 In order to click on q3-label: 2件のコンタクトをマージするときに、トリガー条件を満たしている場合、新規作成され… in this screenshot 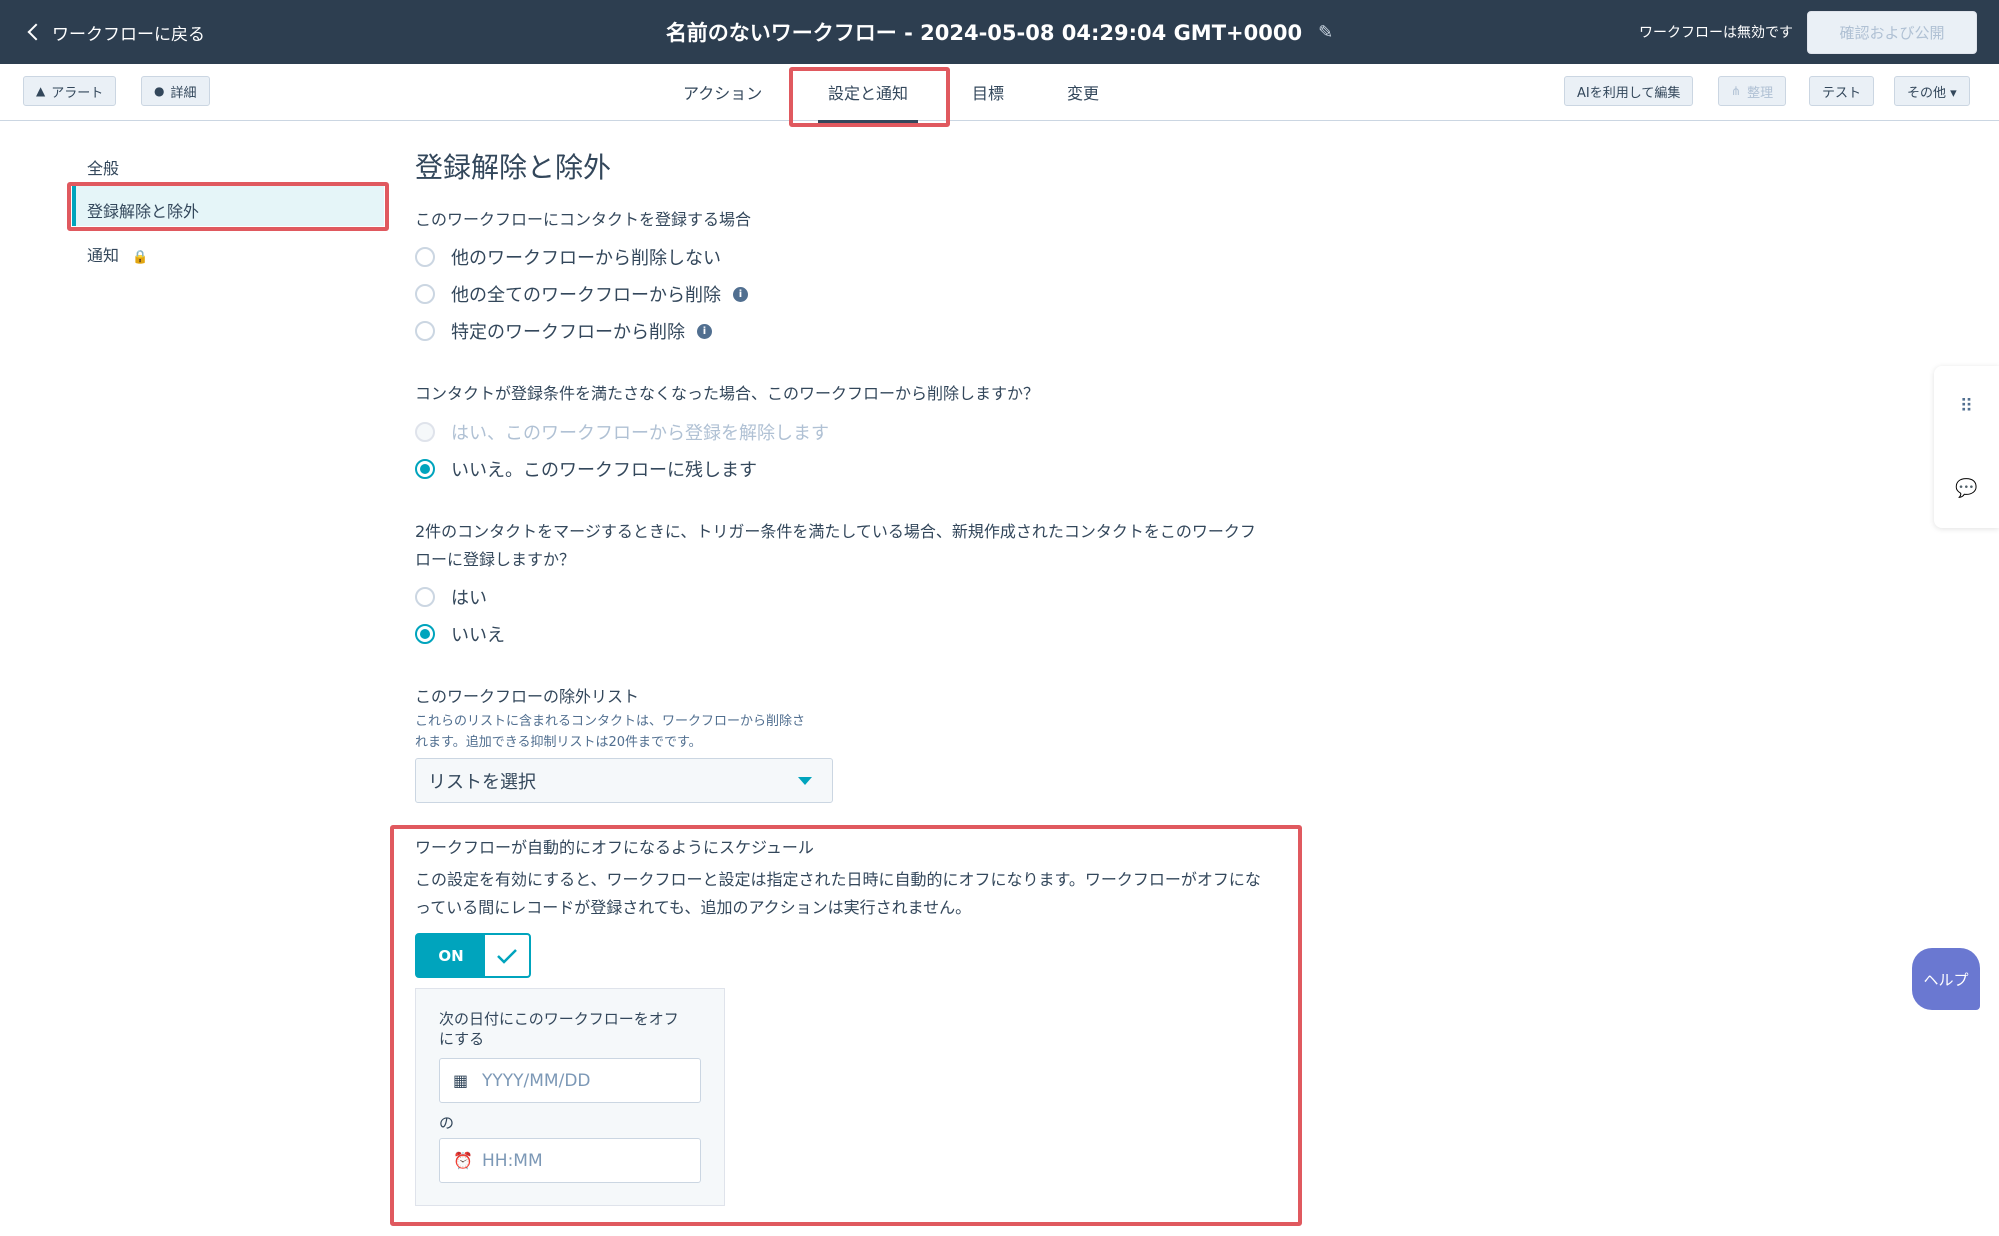, I will do `click(835, 546)`.